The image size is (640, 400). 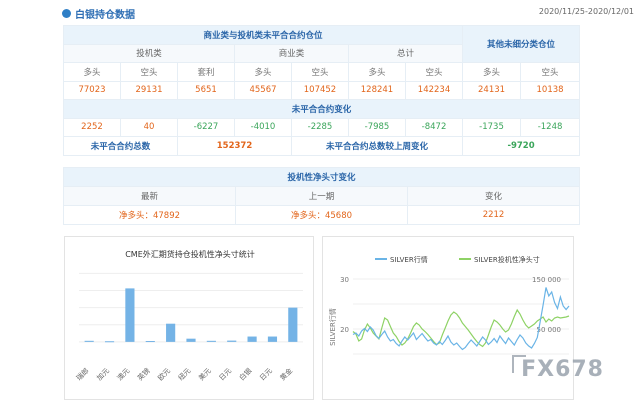 I want to click on left-tick-label: 20, so click(x=344, y=330).